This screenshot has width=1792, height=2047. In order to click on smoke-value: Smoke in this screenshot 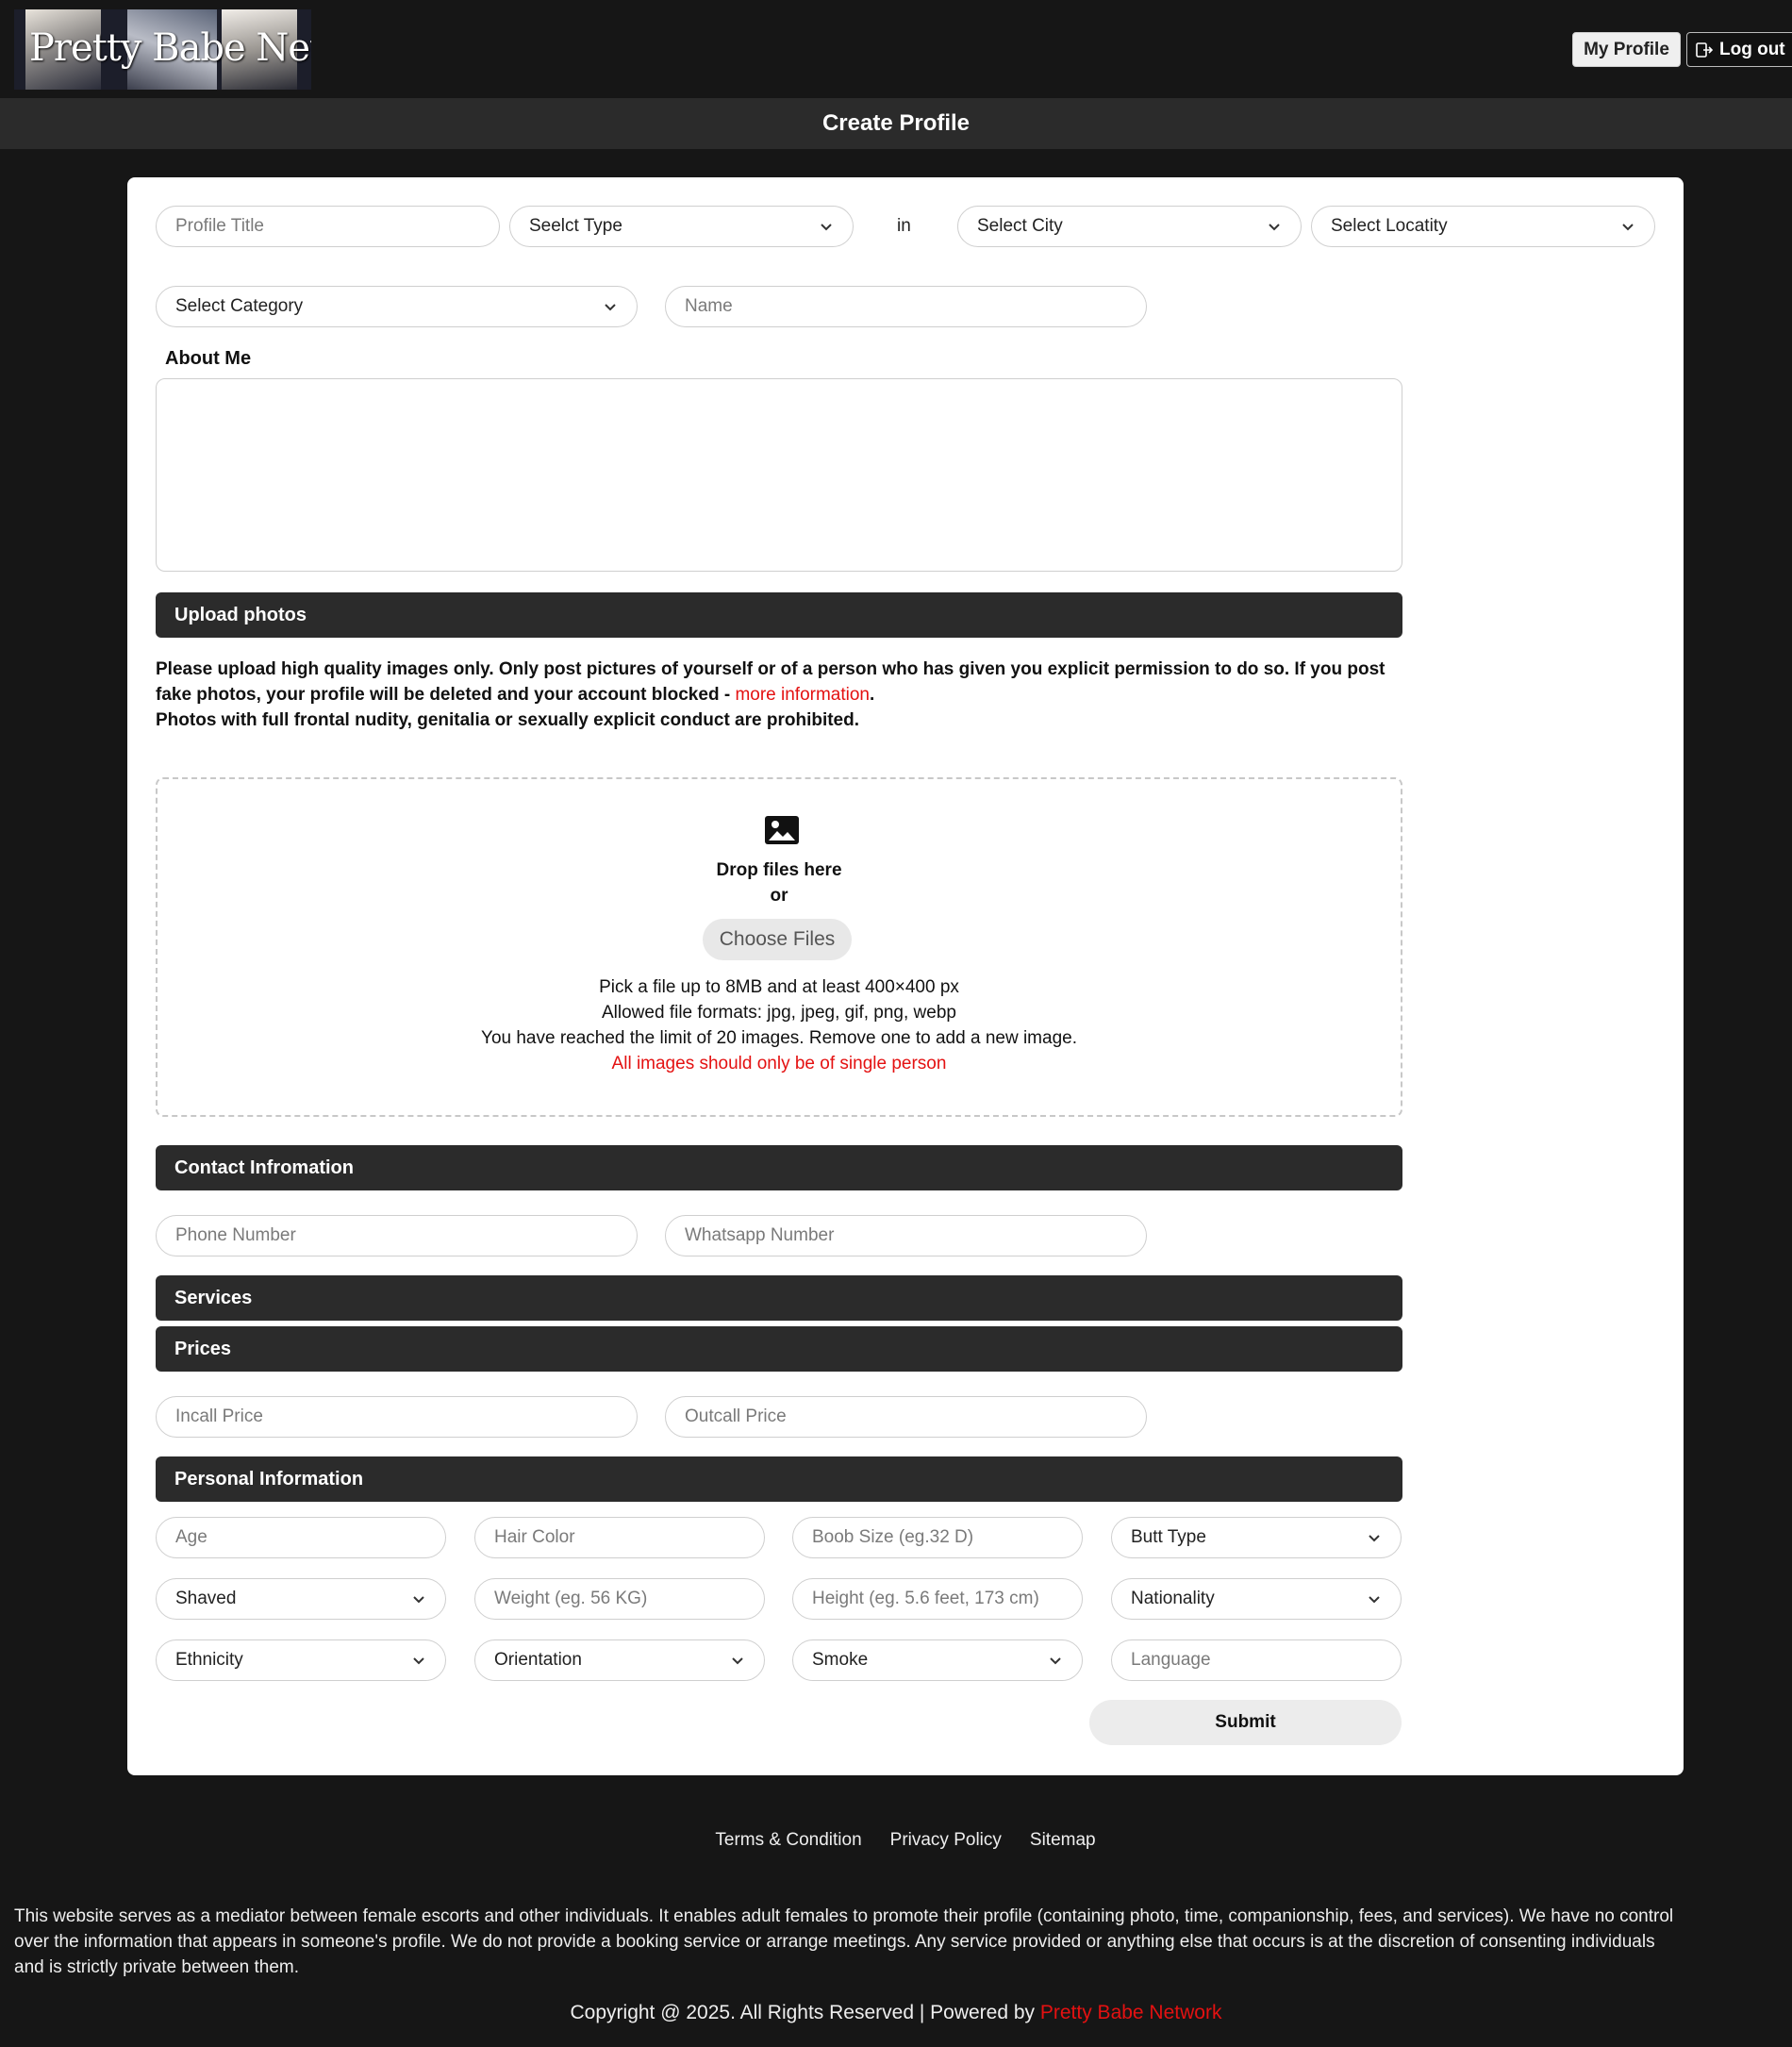, I will do `click(840, 1660)`.